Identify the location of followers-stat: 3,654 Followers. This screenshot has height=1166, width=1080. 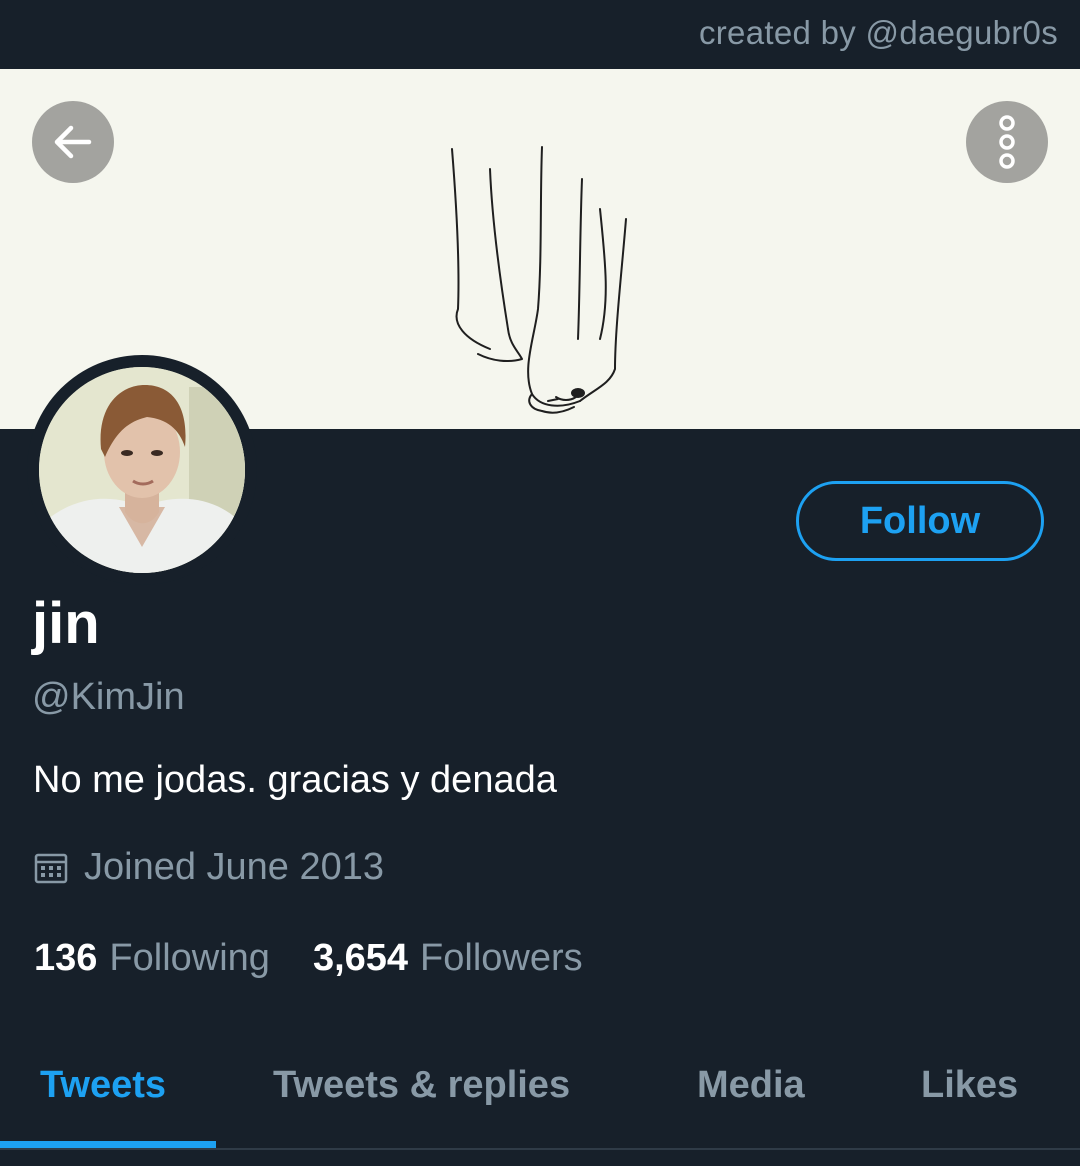
(448, 958).